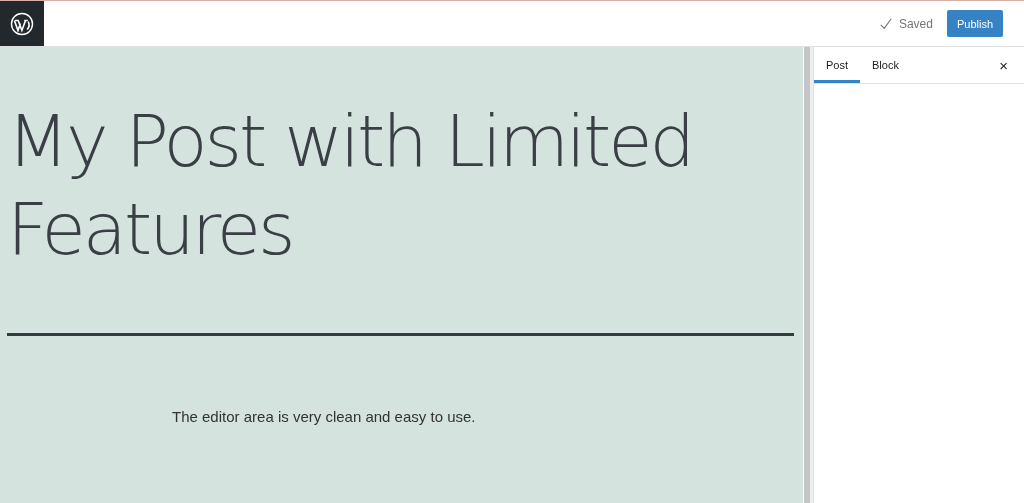 This screenshot has height=503, width=1024. I want to click on sidebar-tab: Post, so click(837, 65).